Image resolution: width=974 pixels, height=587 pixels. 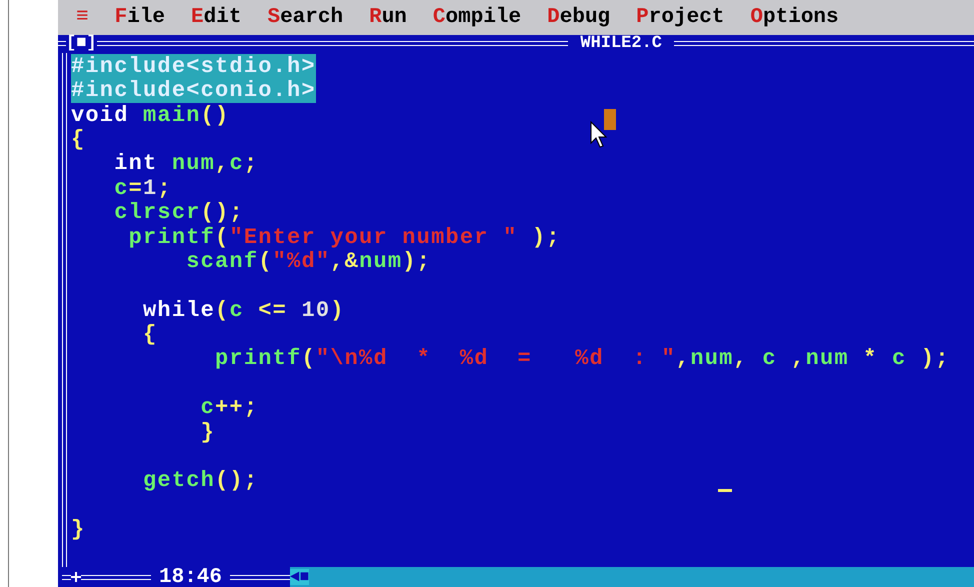 I want to click on close-box: [■], so click(x=81, y=43).